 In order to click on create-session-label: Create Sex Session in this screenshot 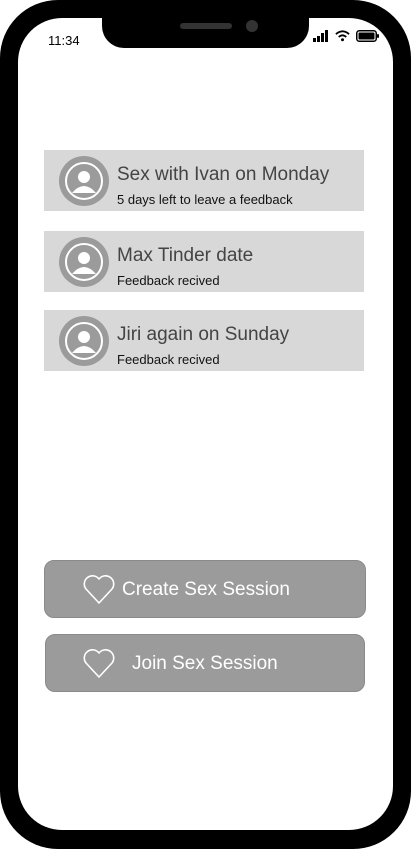, I will do `click(206, 589)`.